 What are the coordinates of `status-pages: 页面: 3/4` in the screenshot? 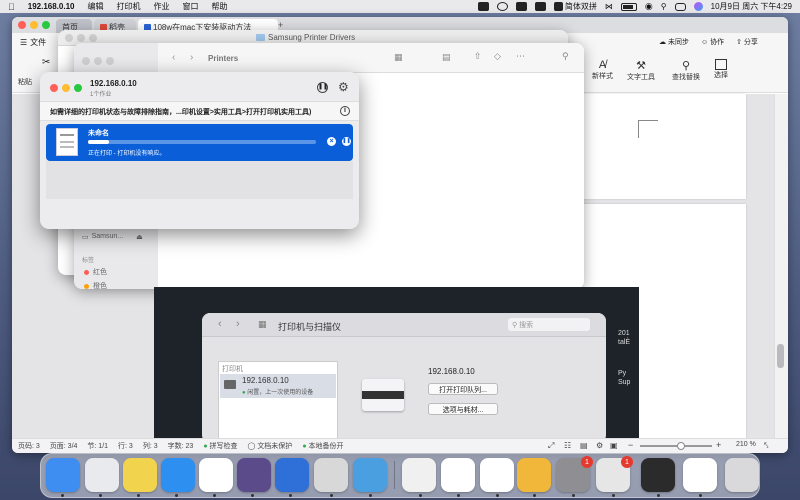 It's located at (64, 446).